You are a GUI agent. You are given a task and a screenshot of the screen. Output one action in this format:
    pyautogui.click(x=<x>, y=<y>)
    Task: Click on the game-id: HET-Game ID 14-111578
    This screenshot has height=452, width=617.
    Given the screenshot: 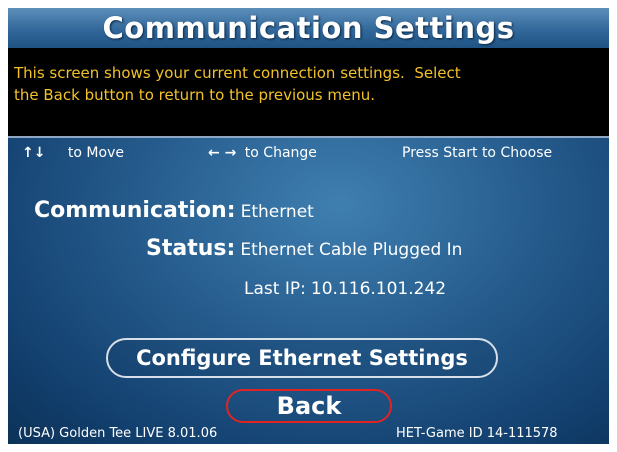 What is the action you would take?
    pyautogui.click(x=477, y=433)
    